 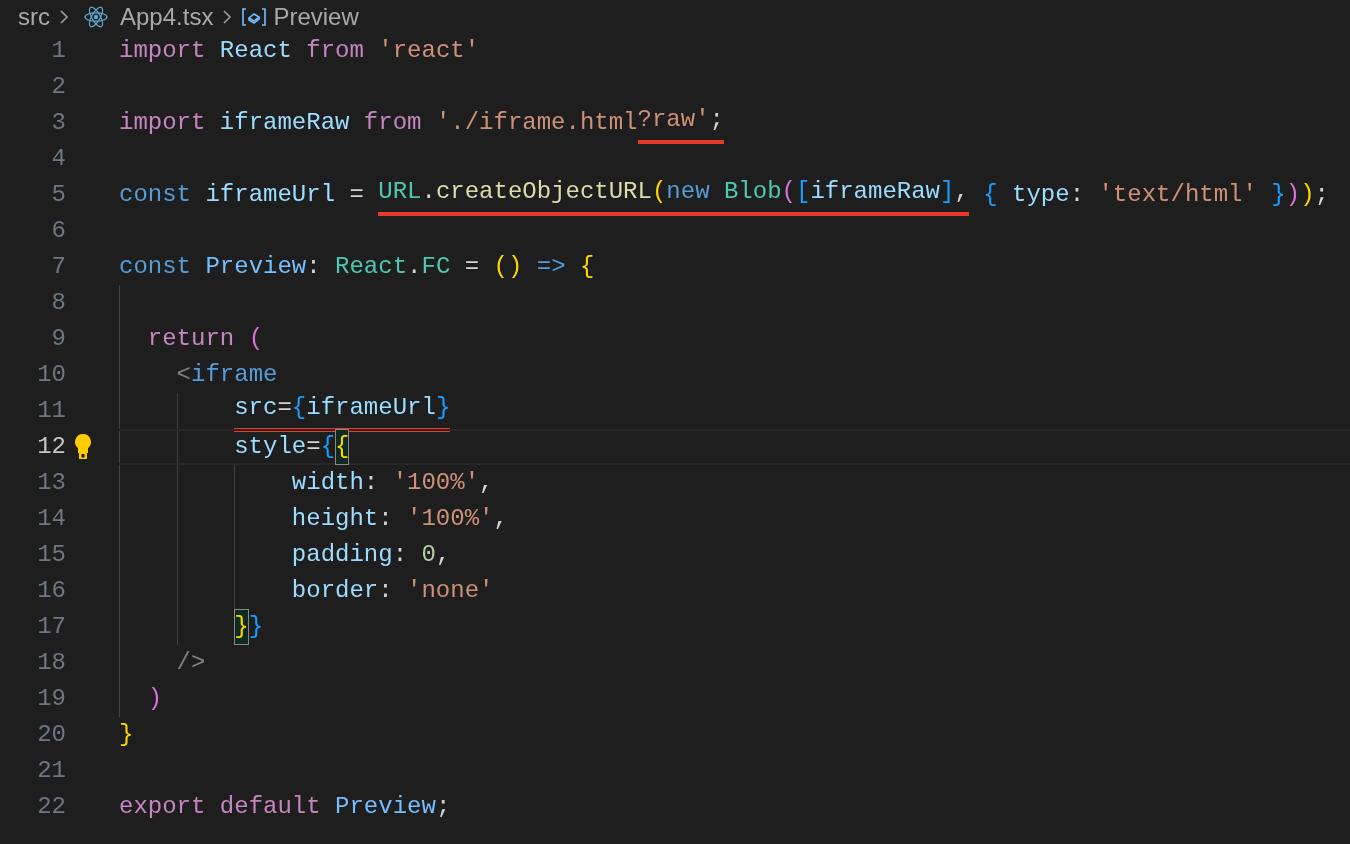 What do you see at coordinates (342, 447) in the screenshot?
I see `matched-bracket: {` at bounding box center [342, 447].